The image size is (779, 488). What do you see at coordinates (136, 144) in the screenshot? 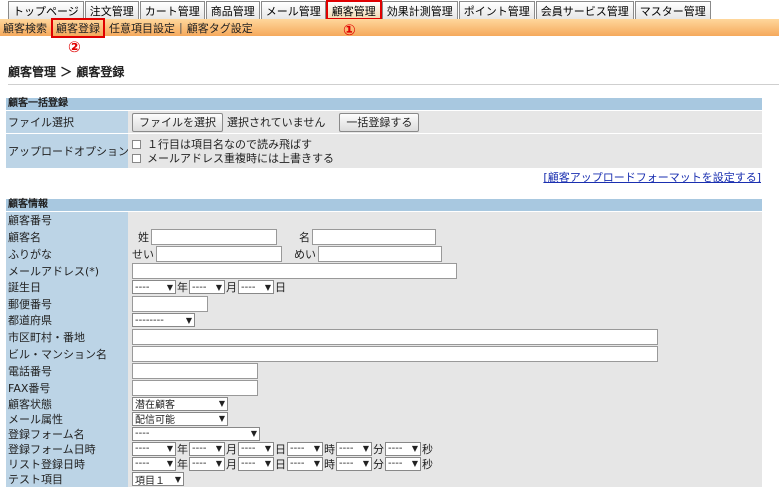
I see `skip-header-checkbox` at bounding box center [136, 144].